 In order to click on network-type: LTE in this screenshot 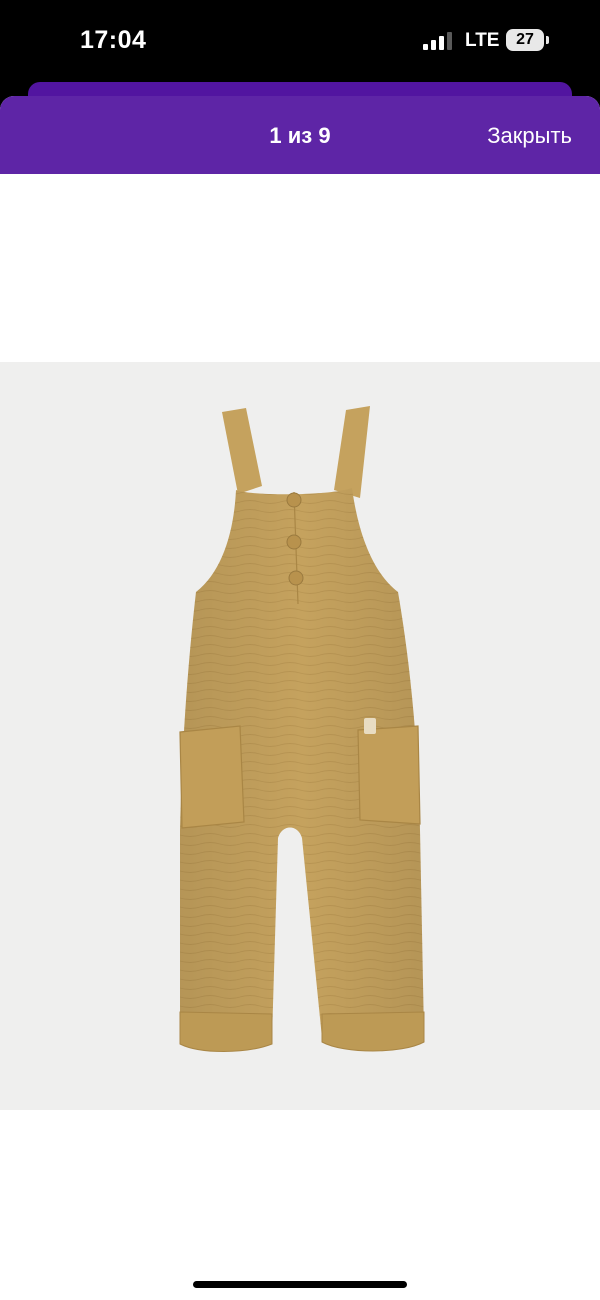, I will do `click(482, 40)`.